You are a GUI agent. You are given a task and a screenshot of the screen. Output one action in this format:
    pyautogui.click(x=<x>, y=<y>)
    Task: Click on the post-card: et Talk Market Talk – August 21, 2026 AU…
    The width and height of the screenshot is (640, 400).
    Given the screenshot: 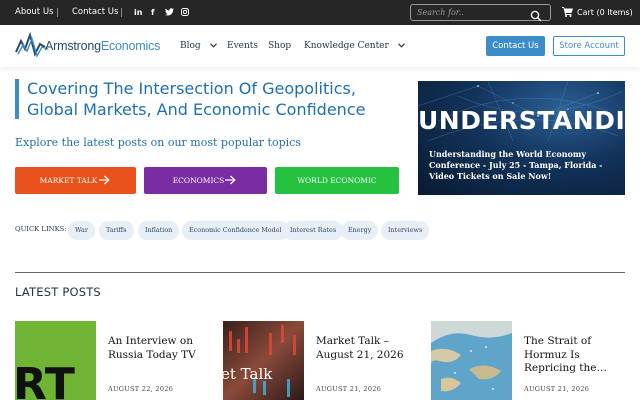 What is the action you would take?
    pyautogui.click(x=321, y=360)
    